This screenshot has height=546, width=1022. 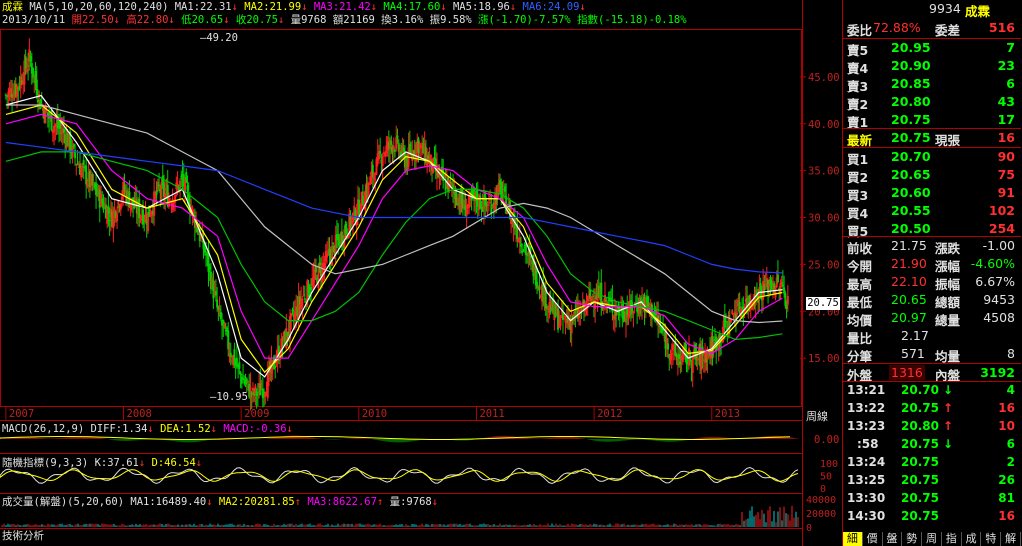 What do you see at coordinates (932, 48) in the screenshot?
I see `ask-row: 賣5 20.95 7` at bounding box center [932, 48].